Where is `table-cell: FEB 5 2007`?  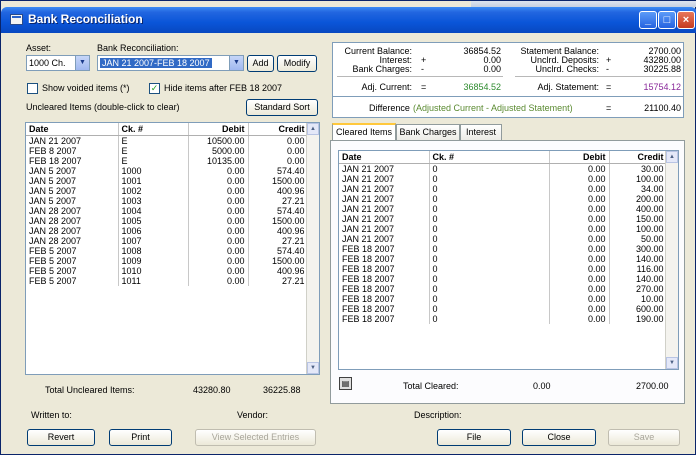 table-cell: FEB 5 2007 is located at coordinates (72, 280).